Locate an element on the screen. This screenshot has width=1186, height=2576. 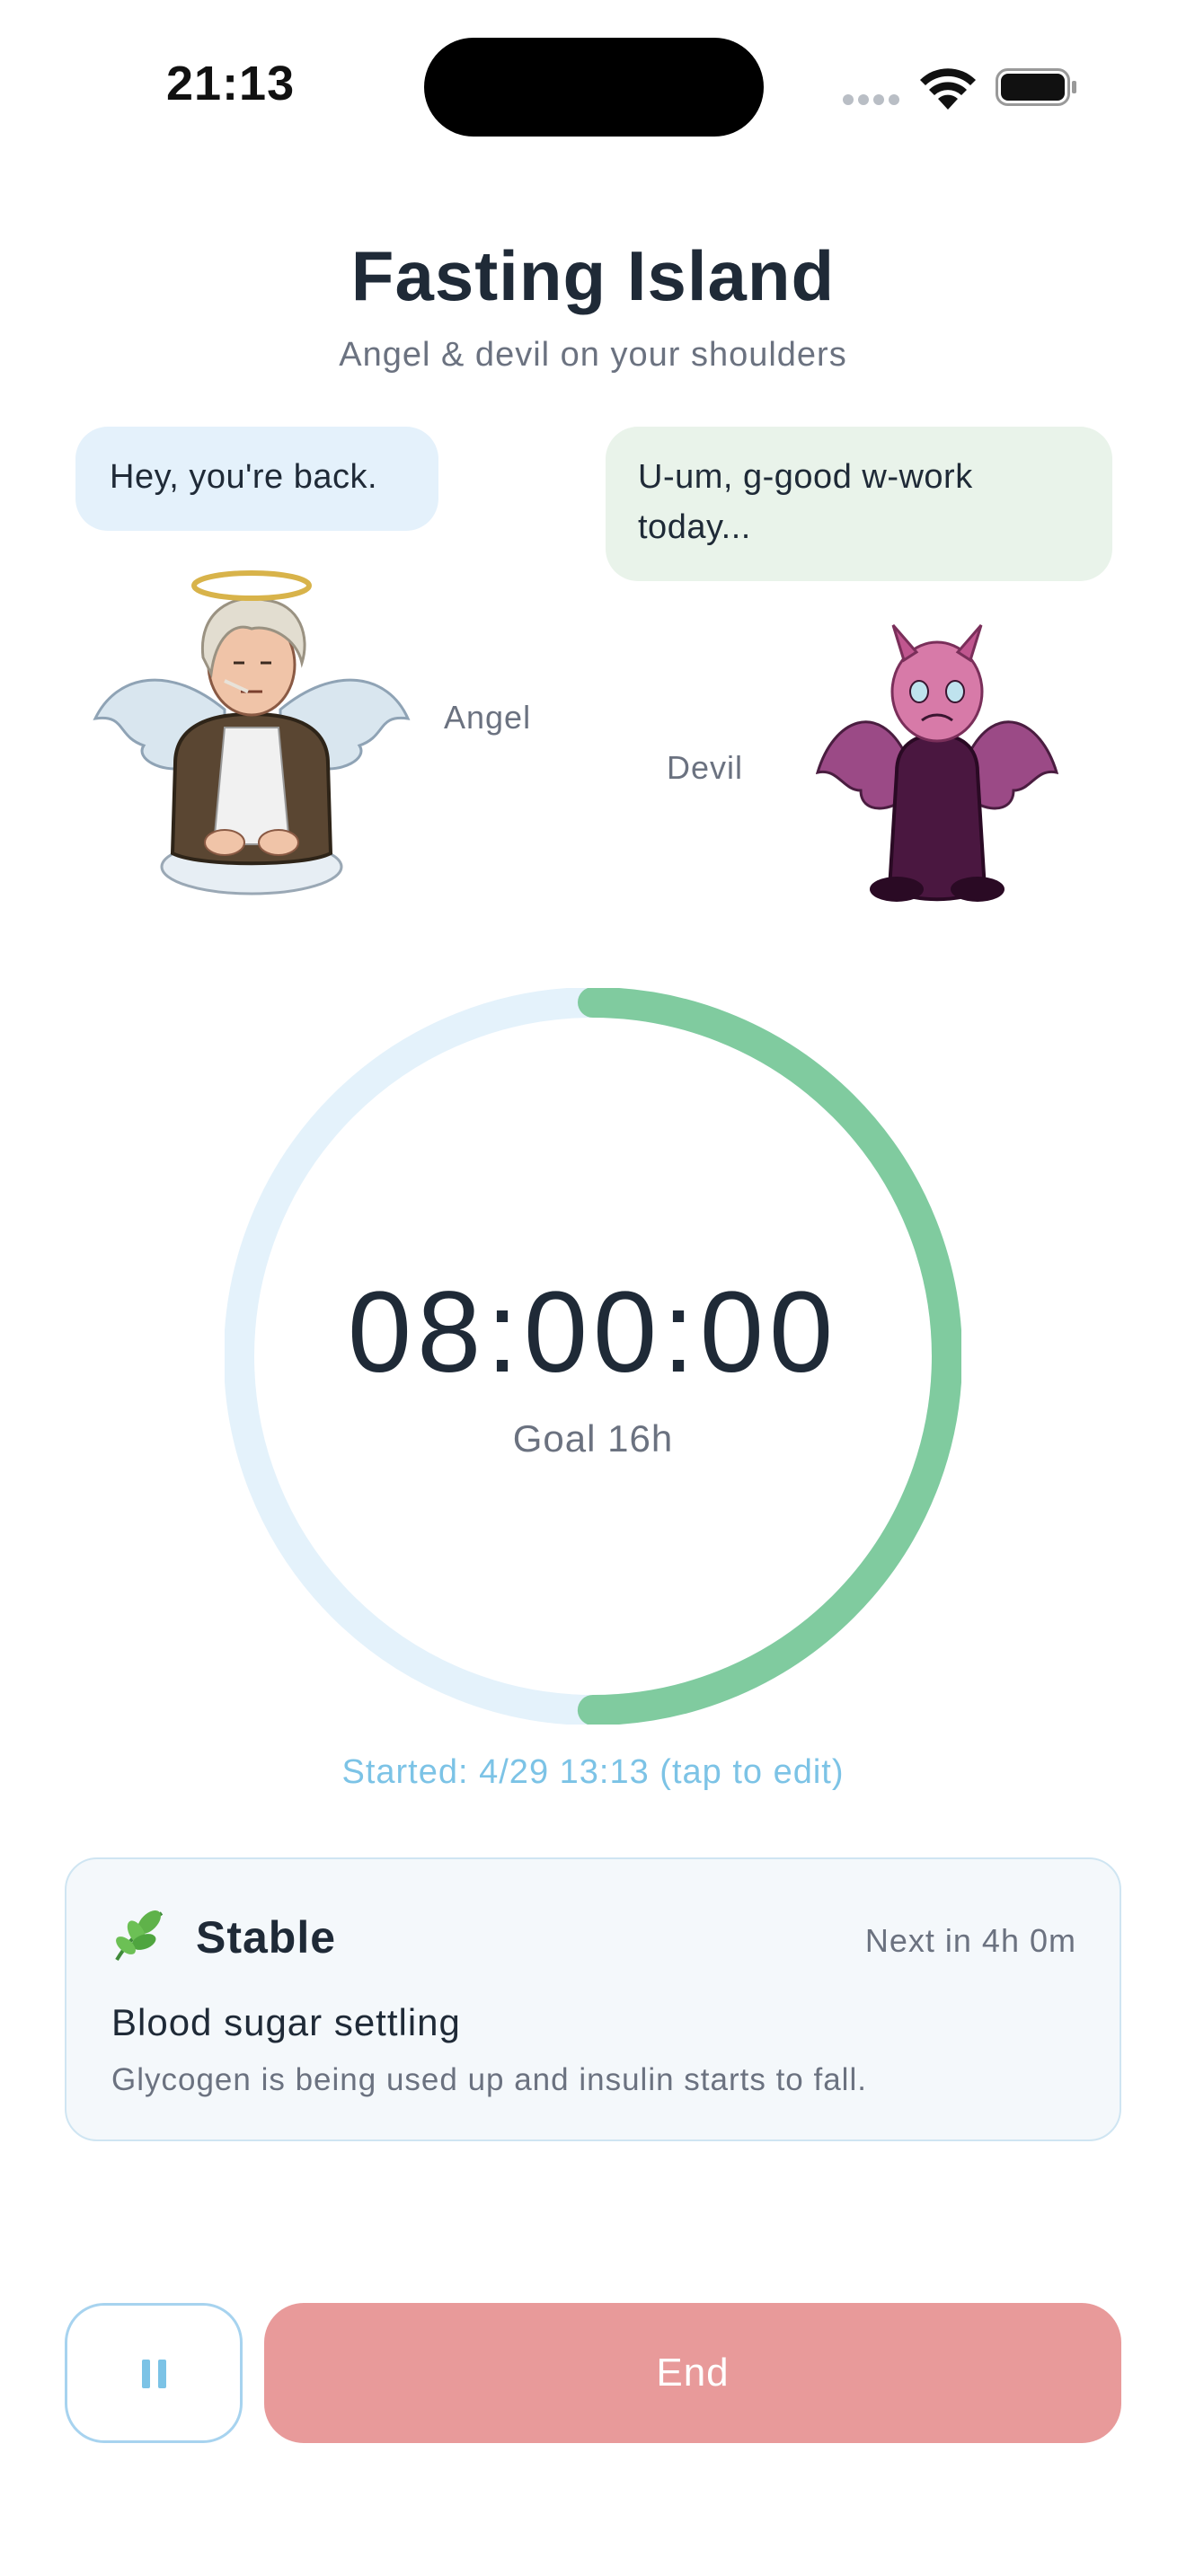
stage-headline: Blood sugar settling is located at coordinates (286, 2022).